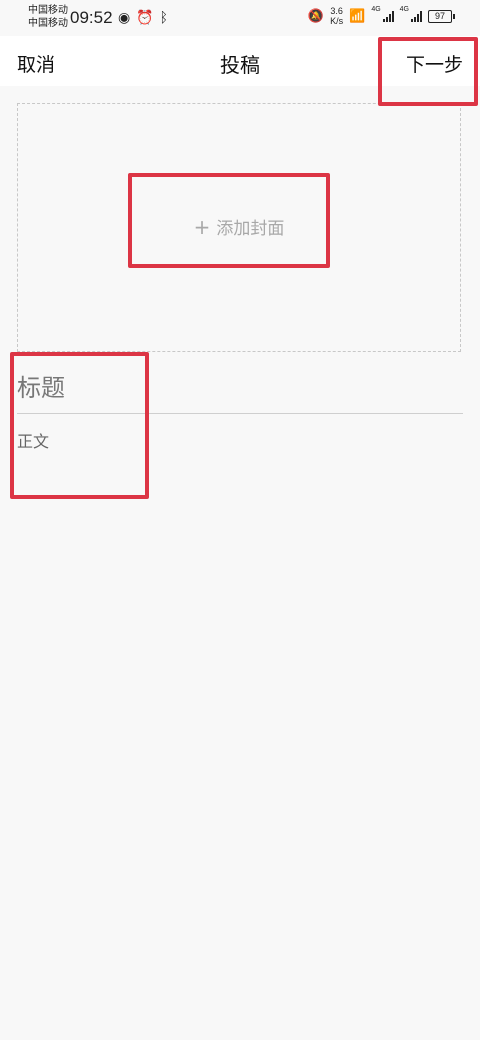  Describe the element at coordinates (428, 71) in the screenshot. I see `highlight-next-step` at that location.